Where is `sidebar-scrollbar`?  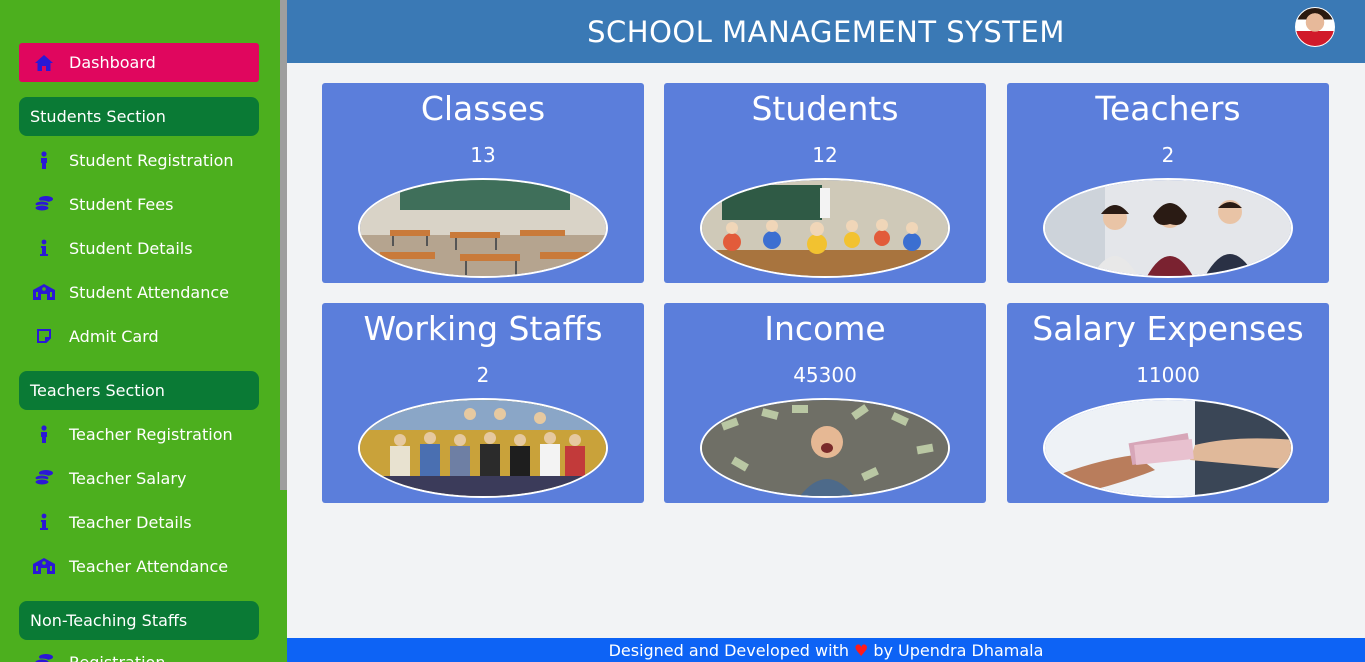 sidebar-scrollbar is located at coordinates (283, 331).